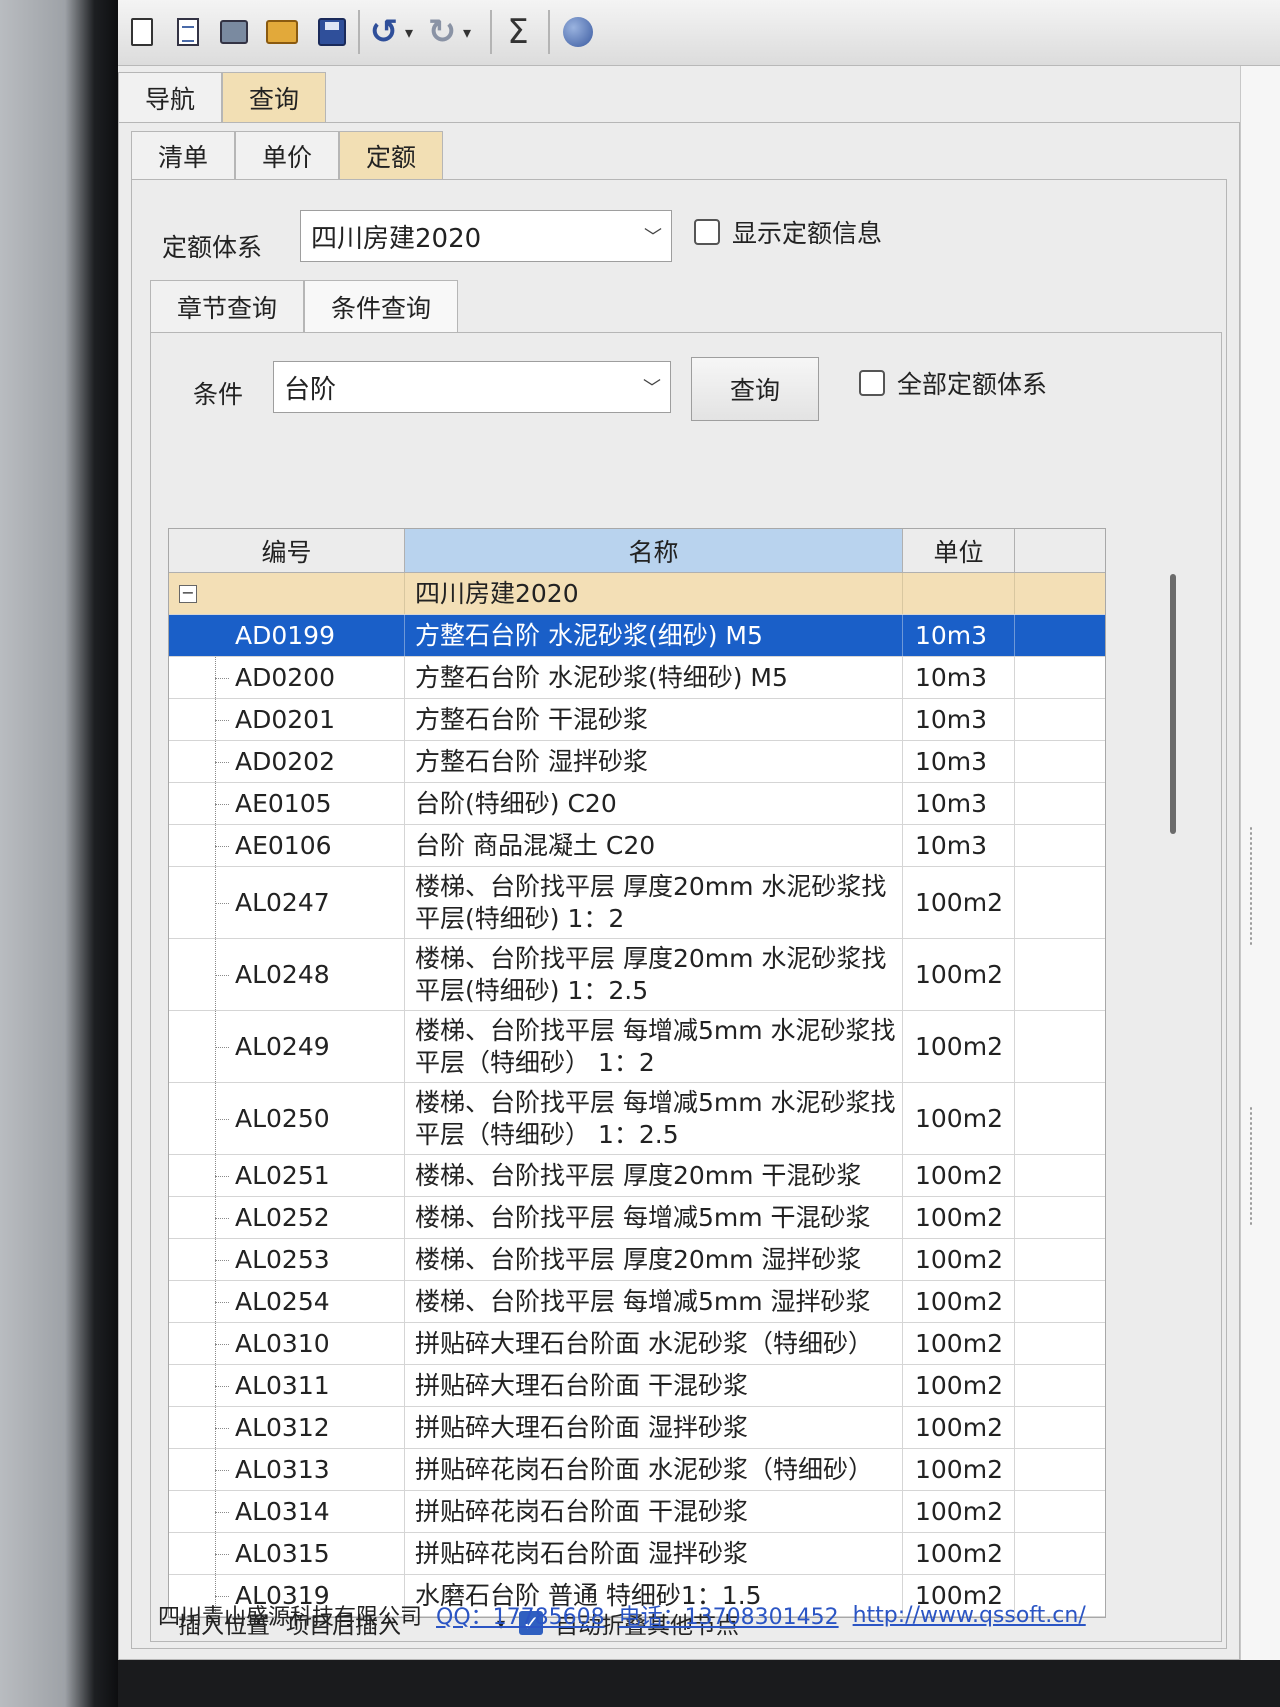 The image size is (1280, 1707). Describe the element at coordinates (59, 853) in the screenshot. I see `monitor-bezel-left` at that location.